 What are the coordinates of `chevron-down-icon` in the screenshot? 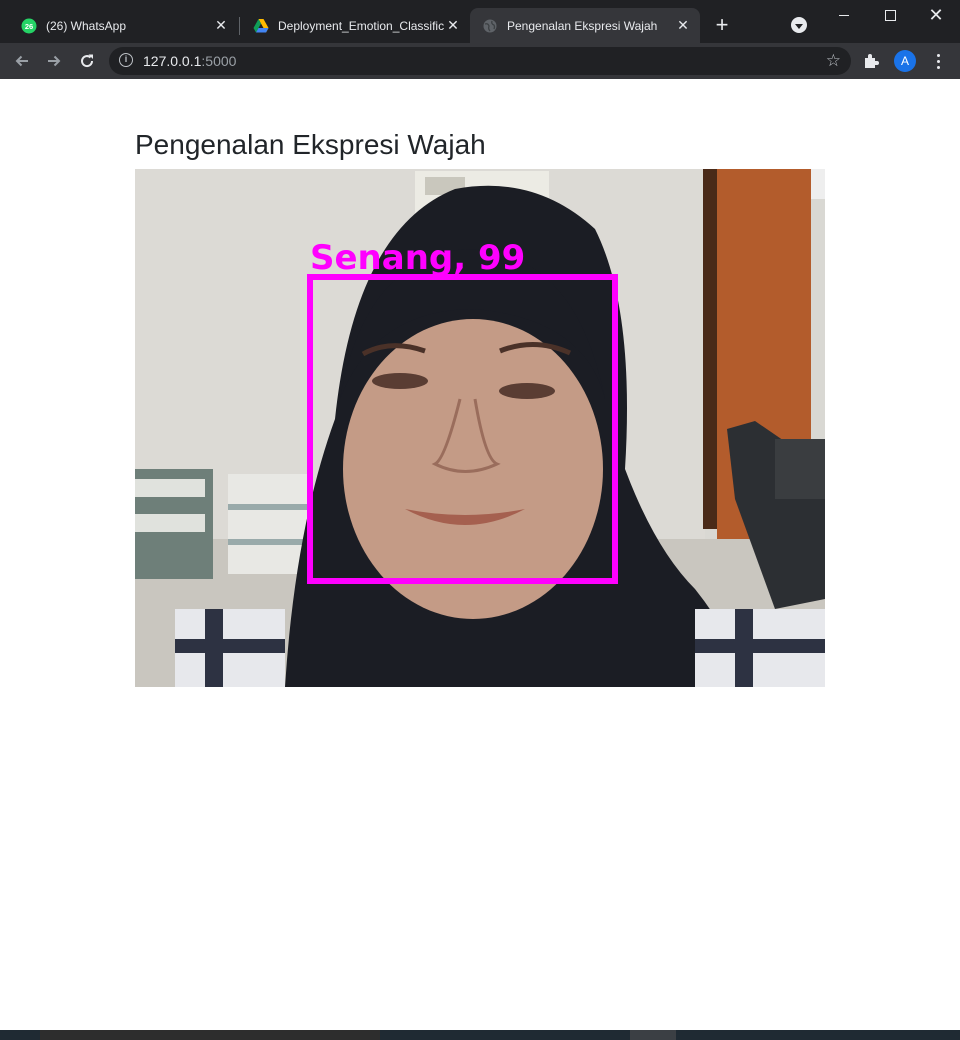 It's located at (799, 26).